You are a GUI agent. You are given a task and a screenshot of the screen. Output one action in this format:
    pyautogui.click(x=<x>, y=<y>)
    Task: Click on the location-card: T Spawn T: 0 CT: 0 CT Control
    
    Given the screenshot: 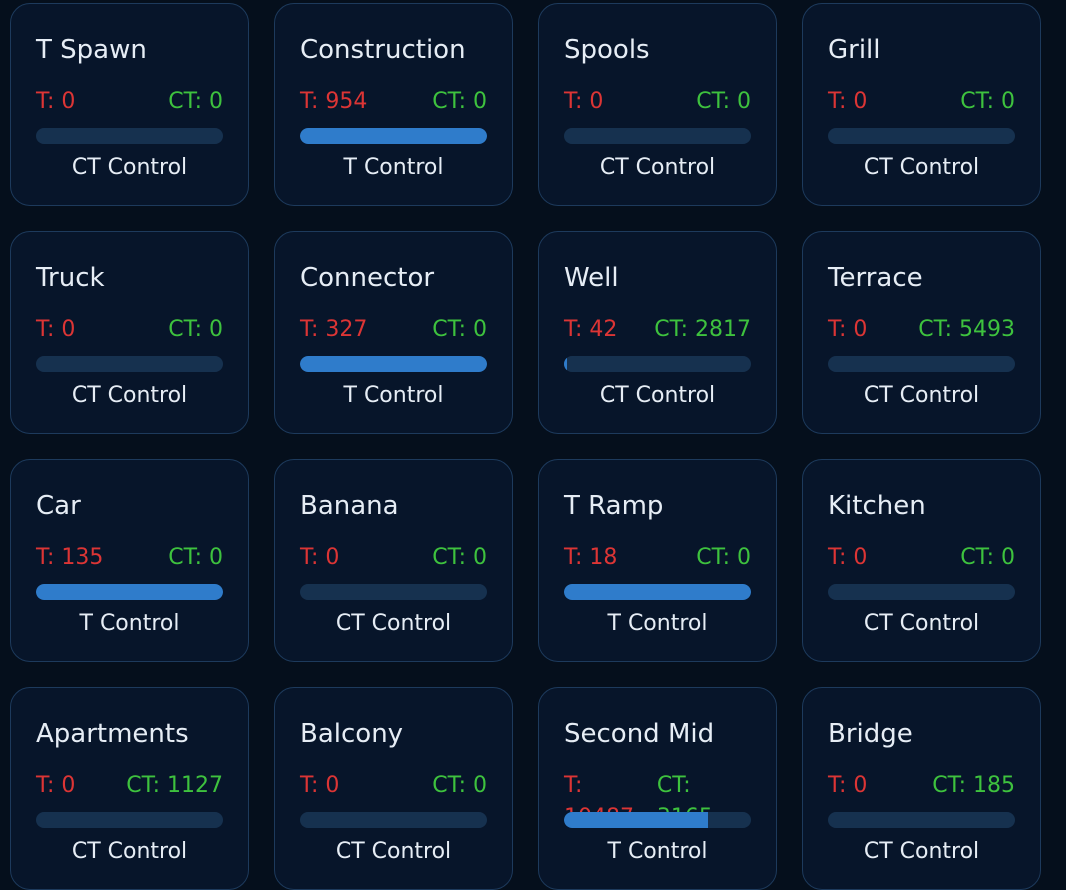 What is the action you would take?
    pyautogui.click(x=129, y=104)
    